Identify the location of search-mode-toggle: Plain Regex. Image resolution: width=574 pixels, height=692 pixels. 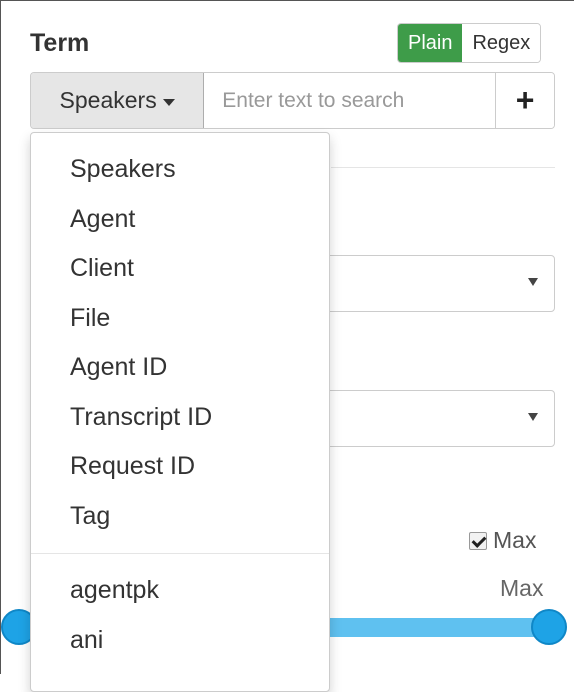
(469, 43).